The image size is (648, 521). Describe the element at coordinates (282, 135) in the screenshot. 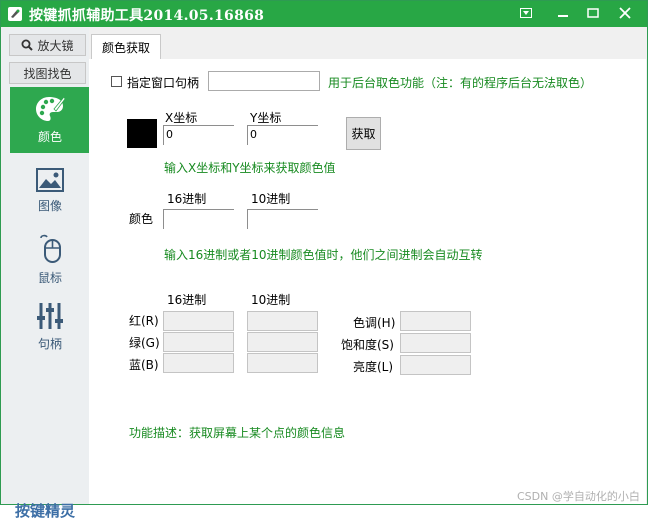

I see `y-coord-input: 0` at that location.